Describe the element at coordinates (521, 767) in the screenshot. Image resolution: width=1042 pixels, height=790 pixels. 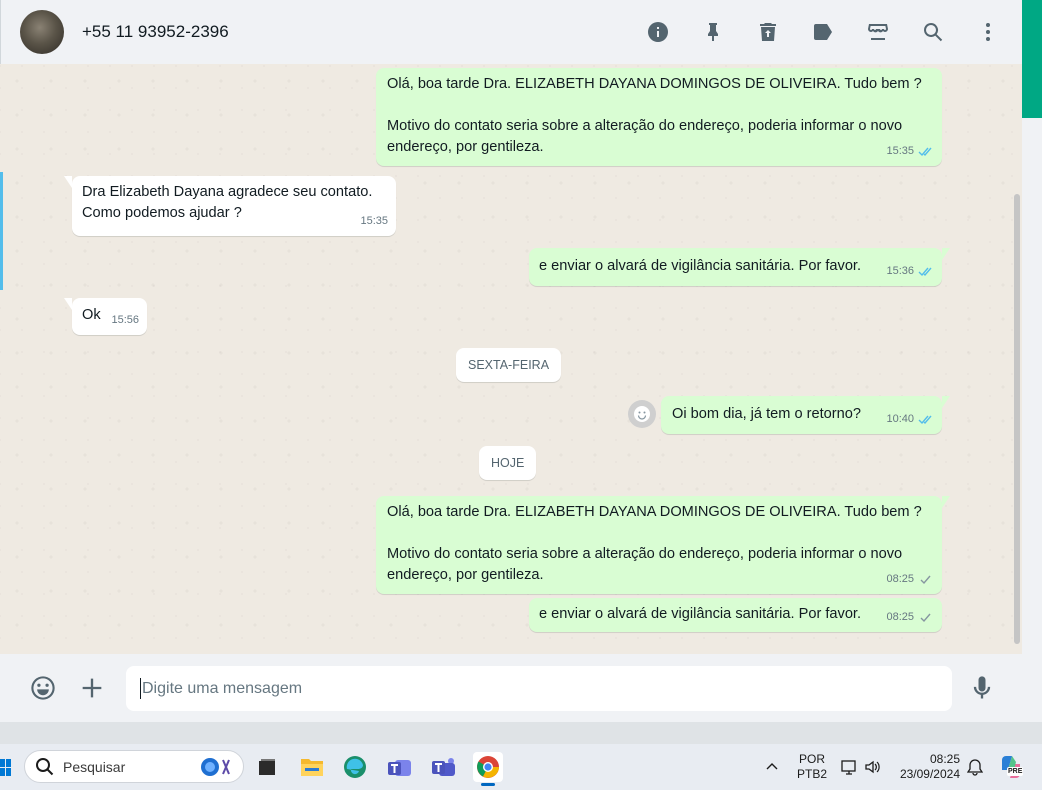
I see `windows-taskbar: Pesquisar POR PTB2 08:25 23/09/2024 PRE` at that location.